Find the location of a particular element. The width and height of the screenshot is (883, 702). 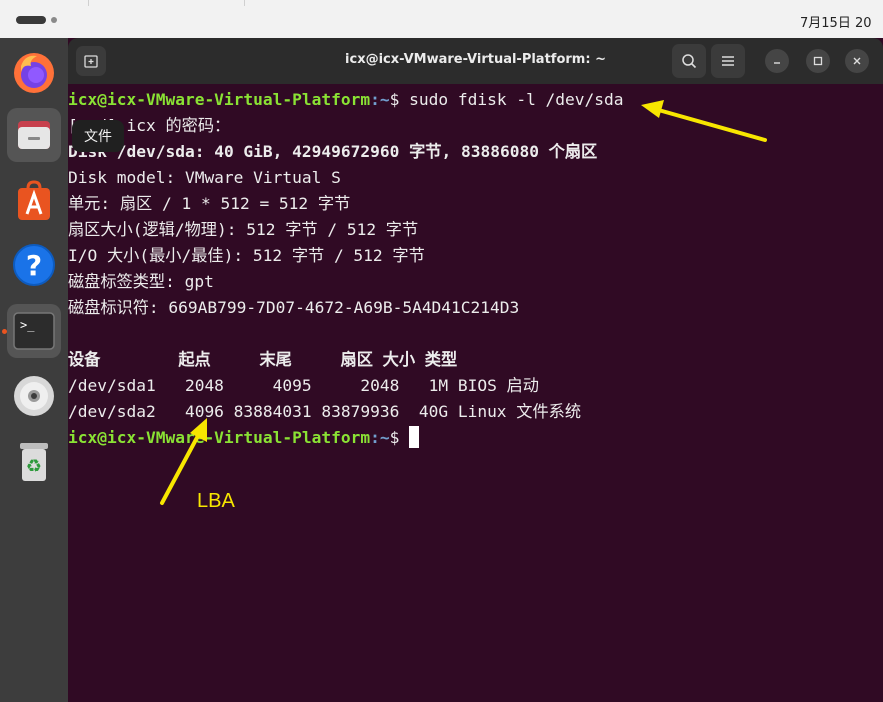

arrow-to-command is located at coordinates (710, 124).